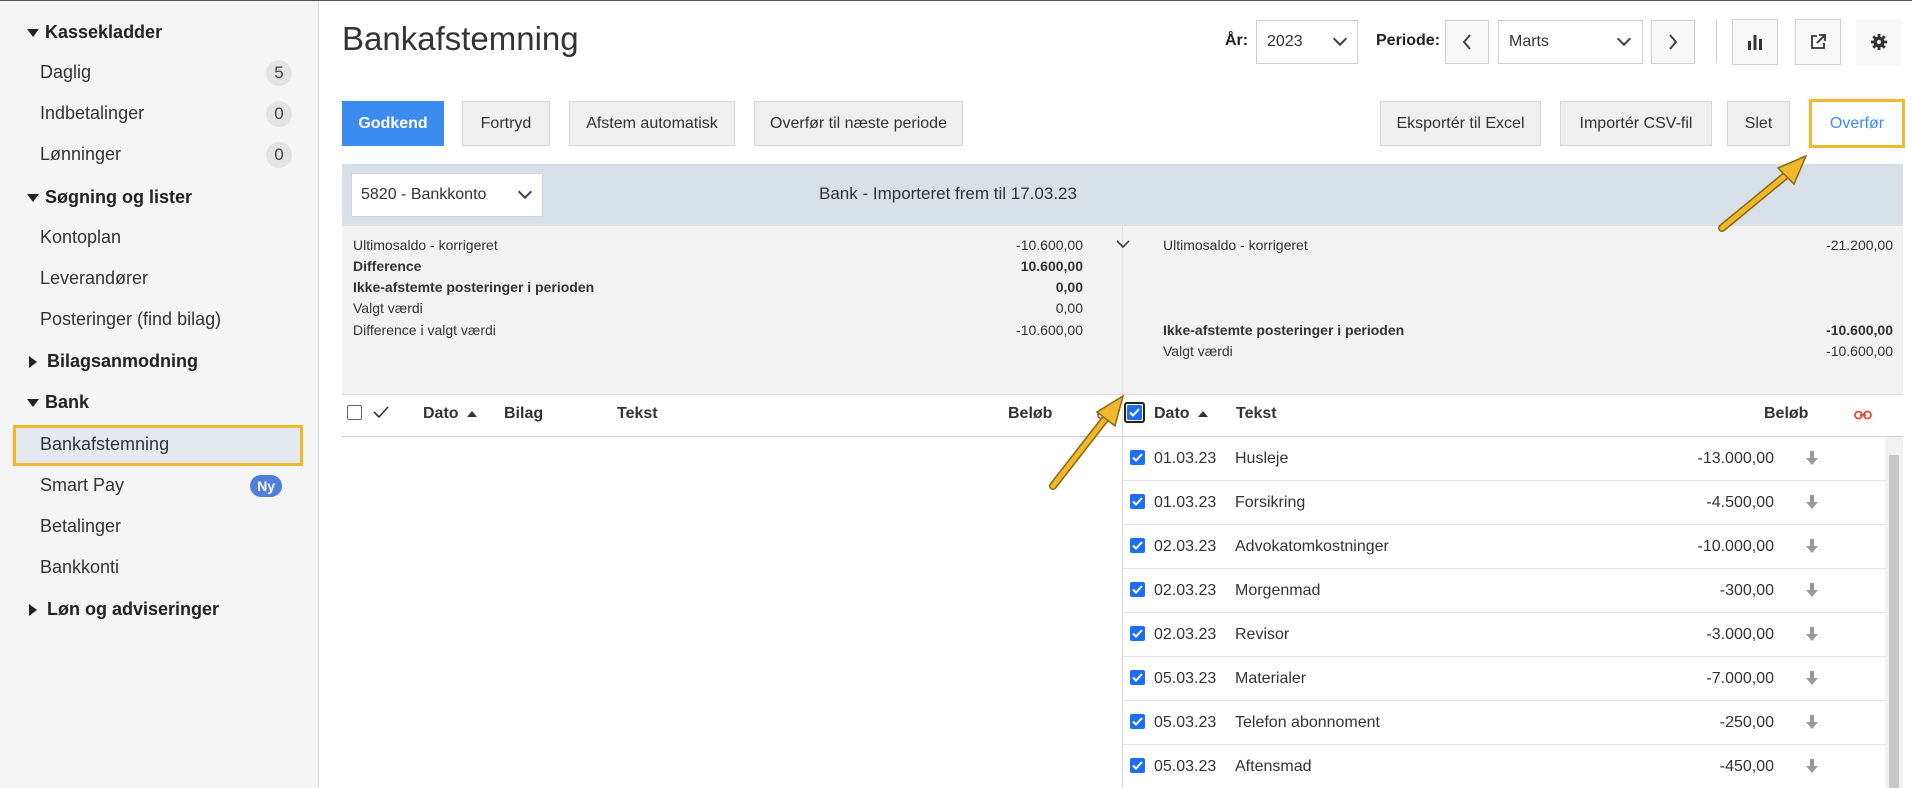 Image resolution: width=1912 pixels, height=788 pixels. What do you see at coordinates (637, 414) in the screenshot?
I see `left-header-text: Tekst` at bounding box center [637, 414].